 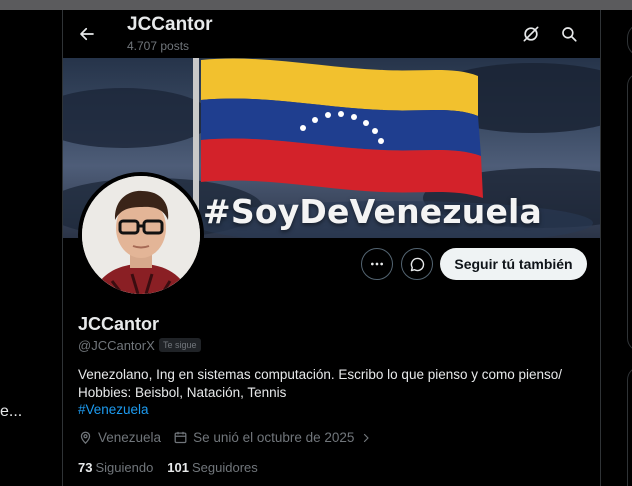 I want to click on search-button, so click(x=569, y=34).